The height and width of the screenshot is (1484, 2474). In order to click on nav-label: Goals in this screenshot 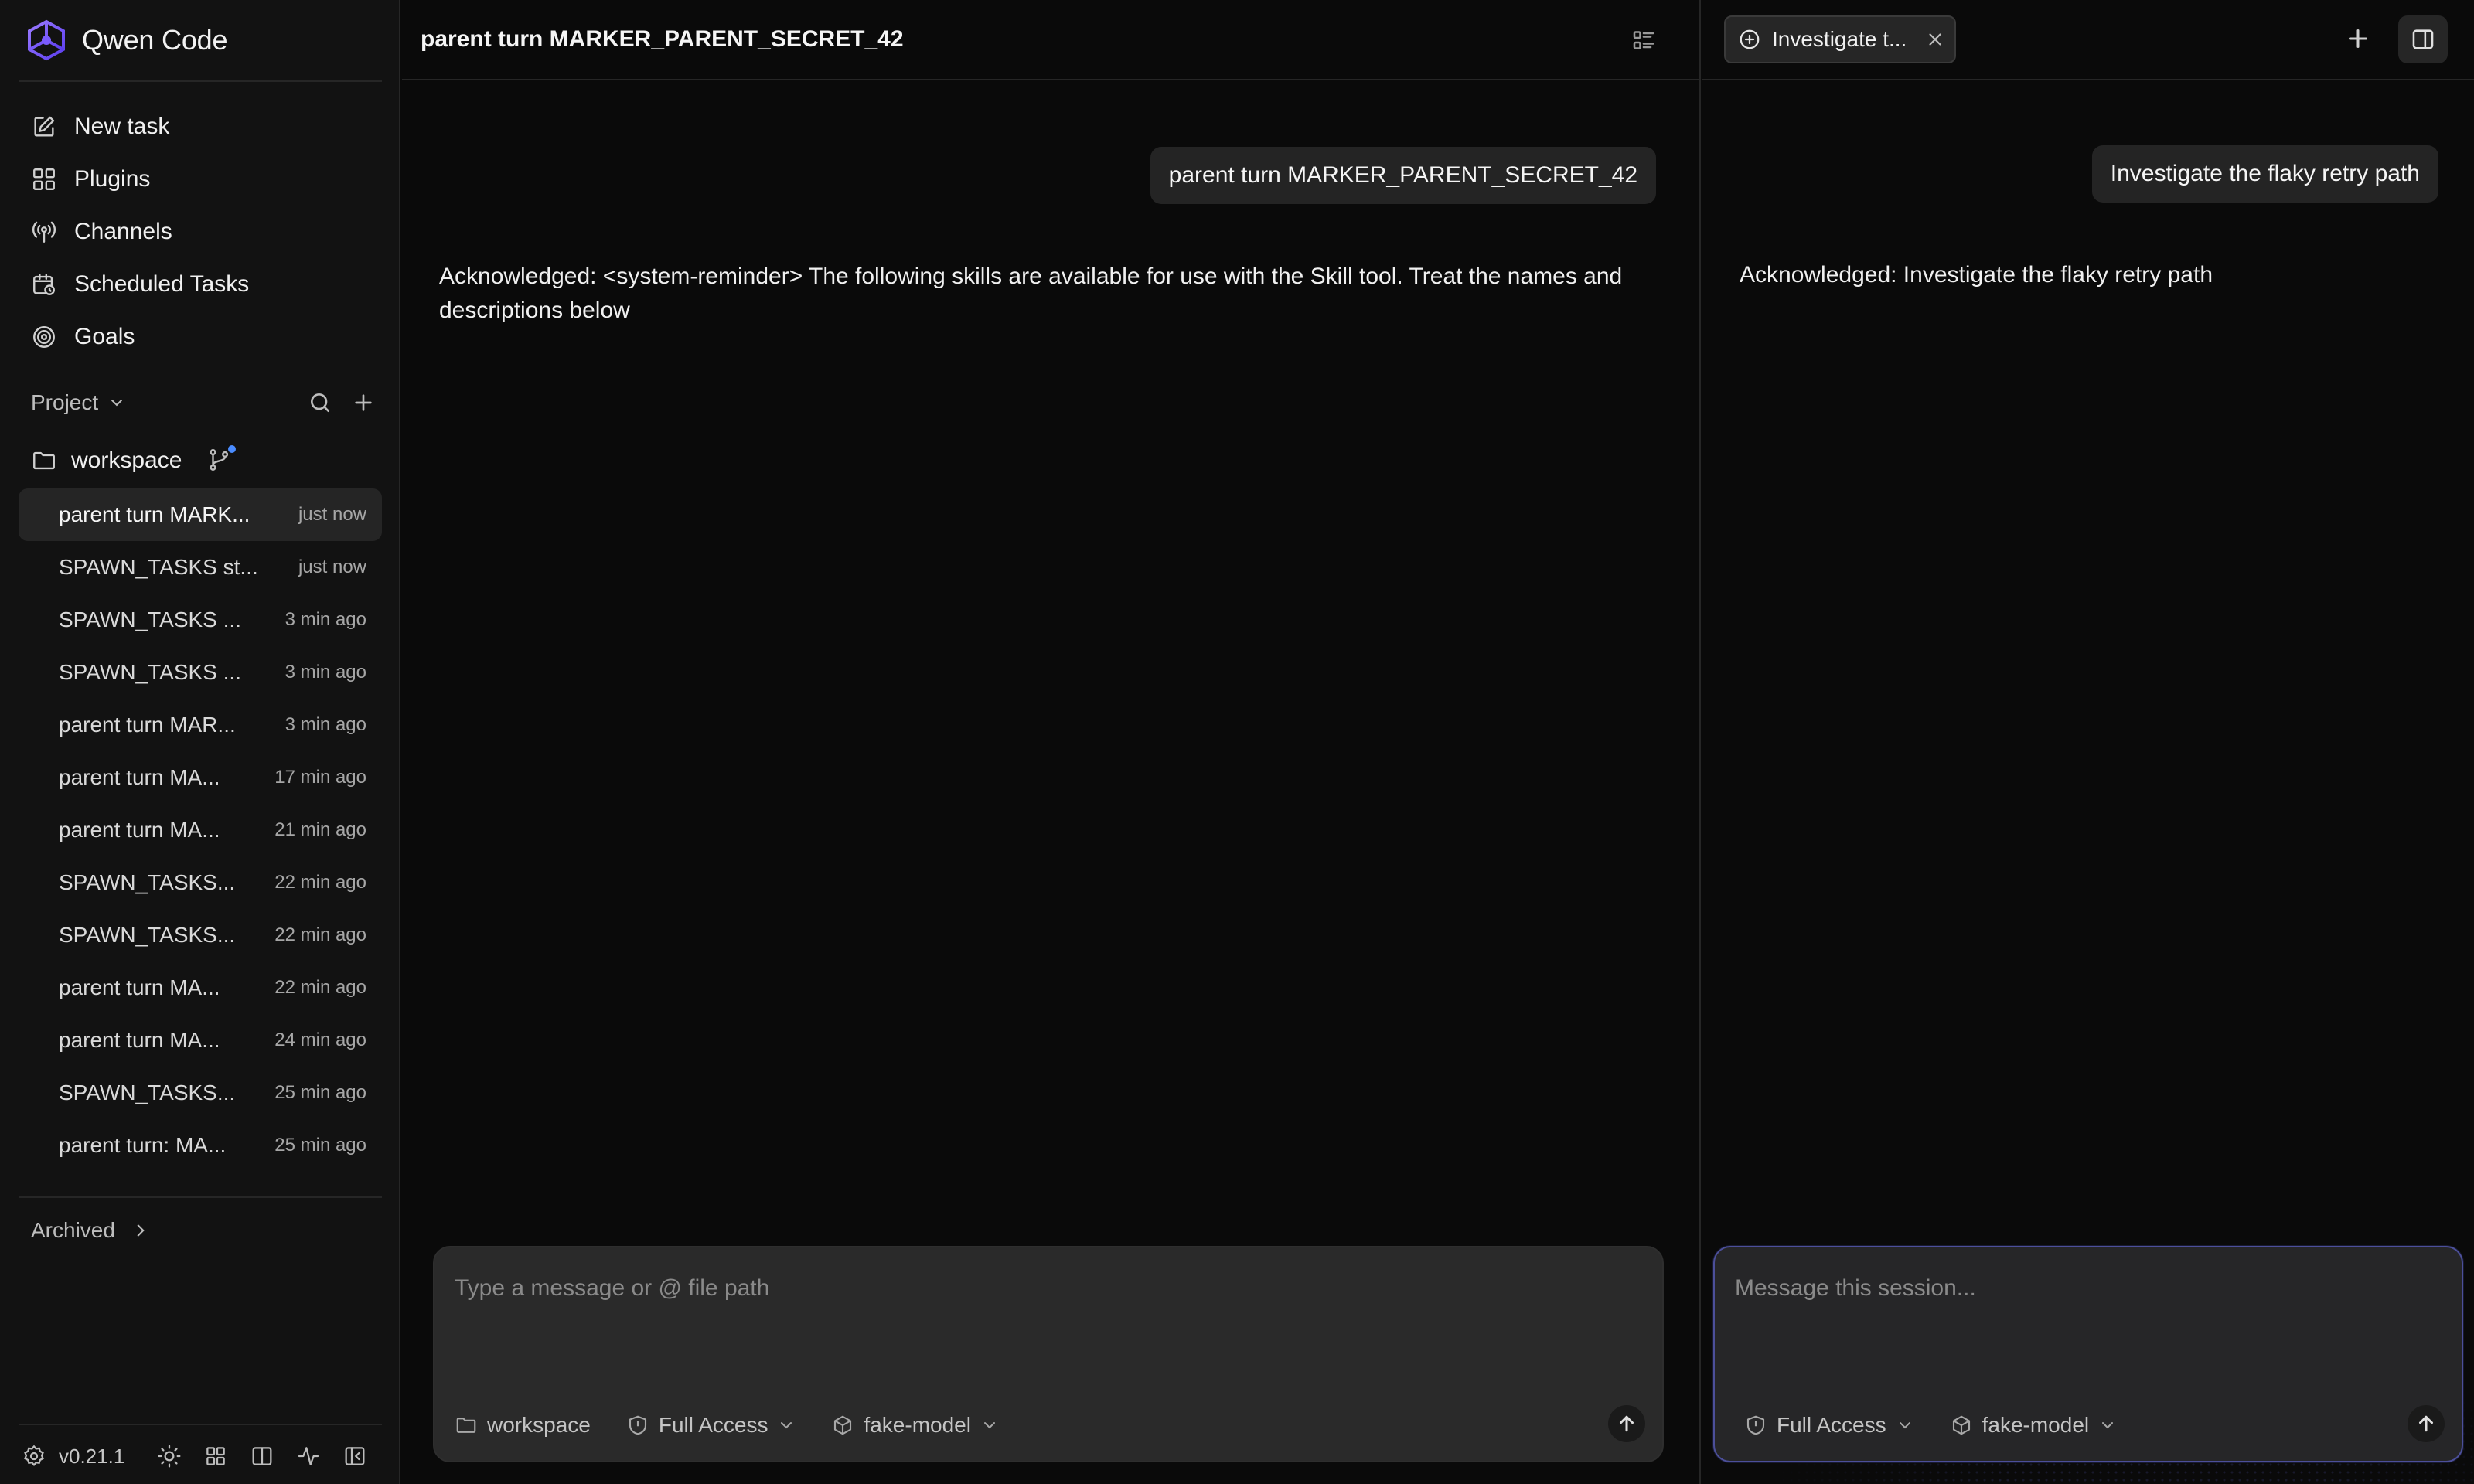, I will do `click(104, 336)`.